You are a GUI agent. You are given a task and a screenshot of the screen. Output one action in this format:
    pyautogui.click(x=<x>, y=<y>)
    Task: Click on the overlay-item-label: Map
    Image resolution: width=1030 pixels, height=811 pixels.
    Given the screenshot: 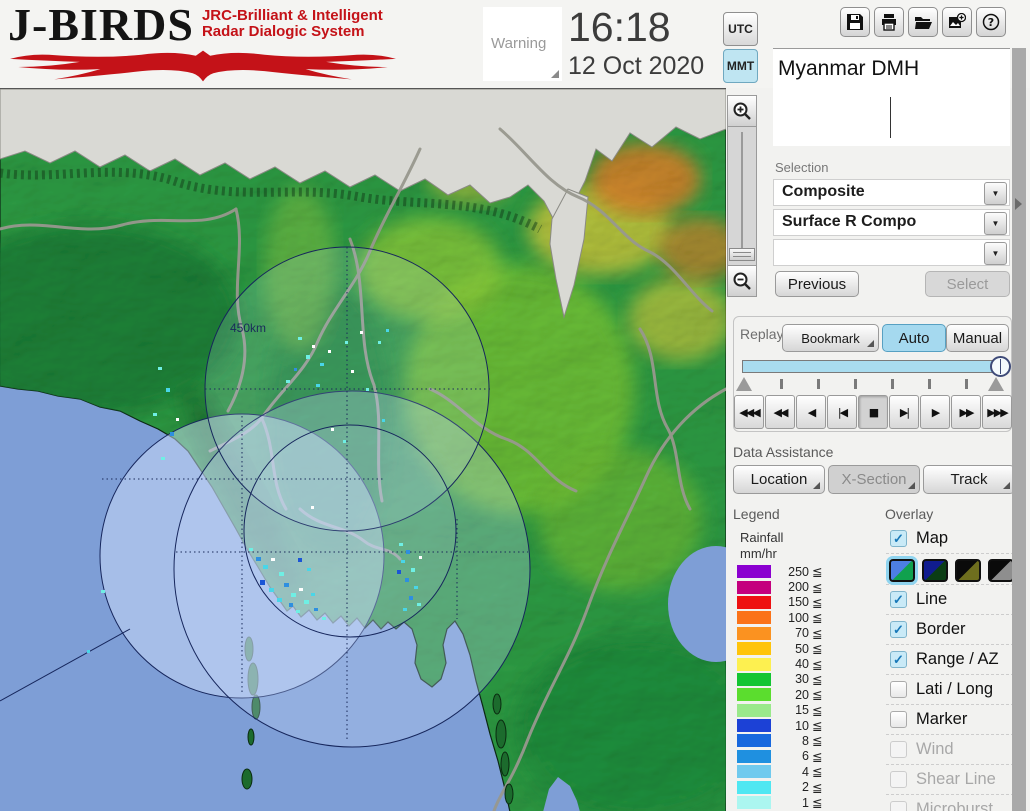 What is the action you would take?
    pyautogui.click(x=932, y=538)
    